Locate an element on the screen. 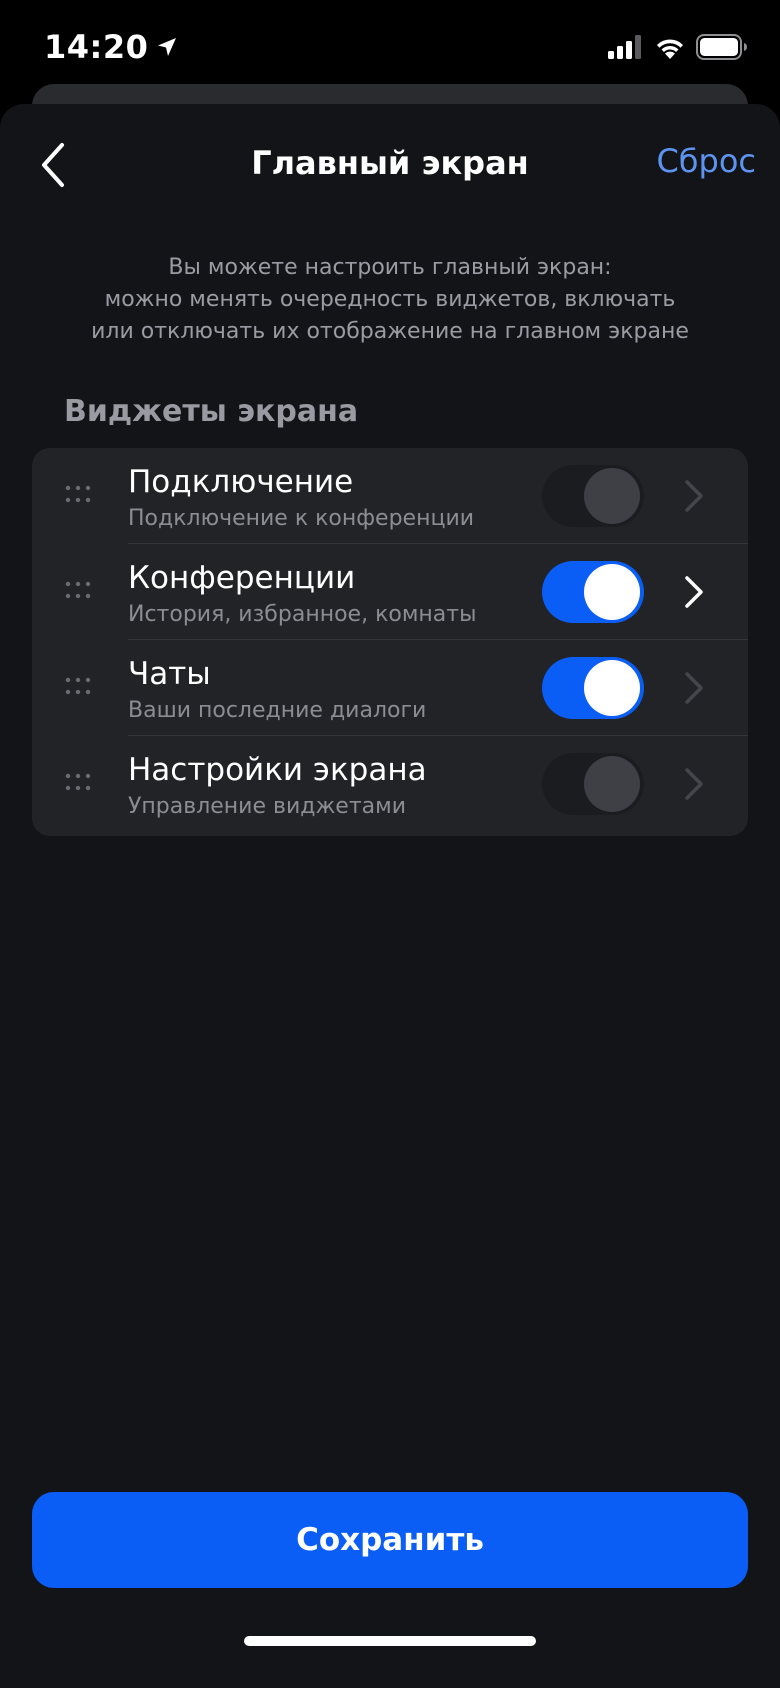 Image resolution: width=780 pixels, height=1688 pixels. status-icons is located at coordinates (678, 47).